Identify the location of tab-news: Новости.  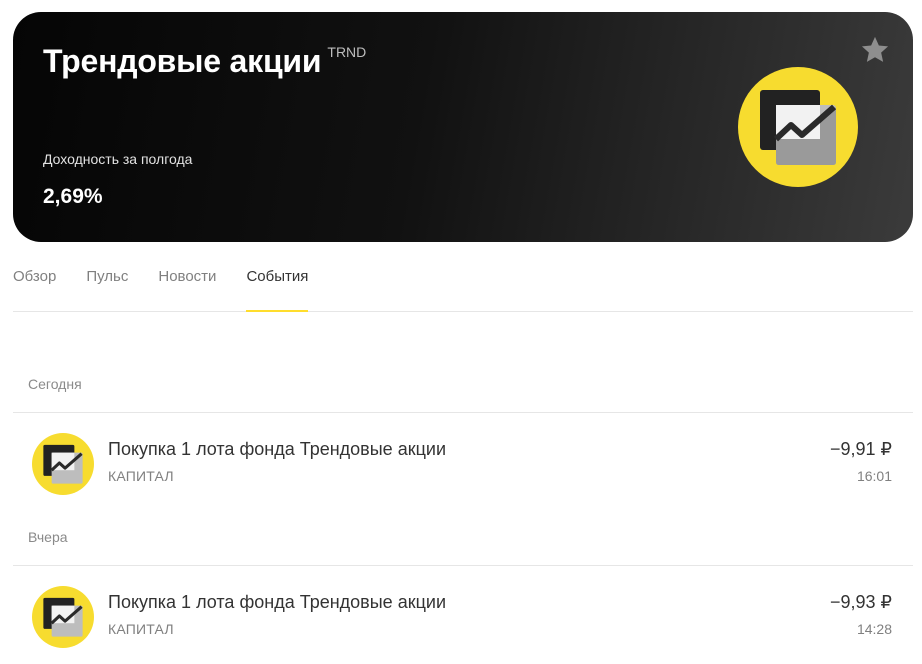
(187, 283).